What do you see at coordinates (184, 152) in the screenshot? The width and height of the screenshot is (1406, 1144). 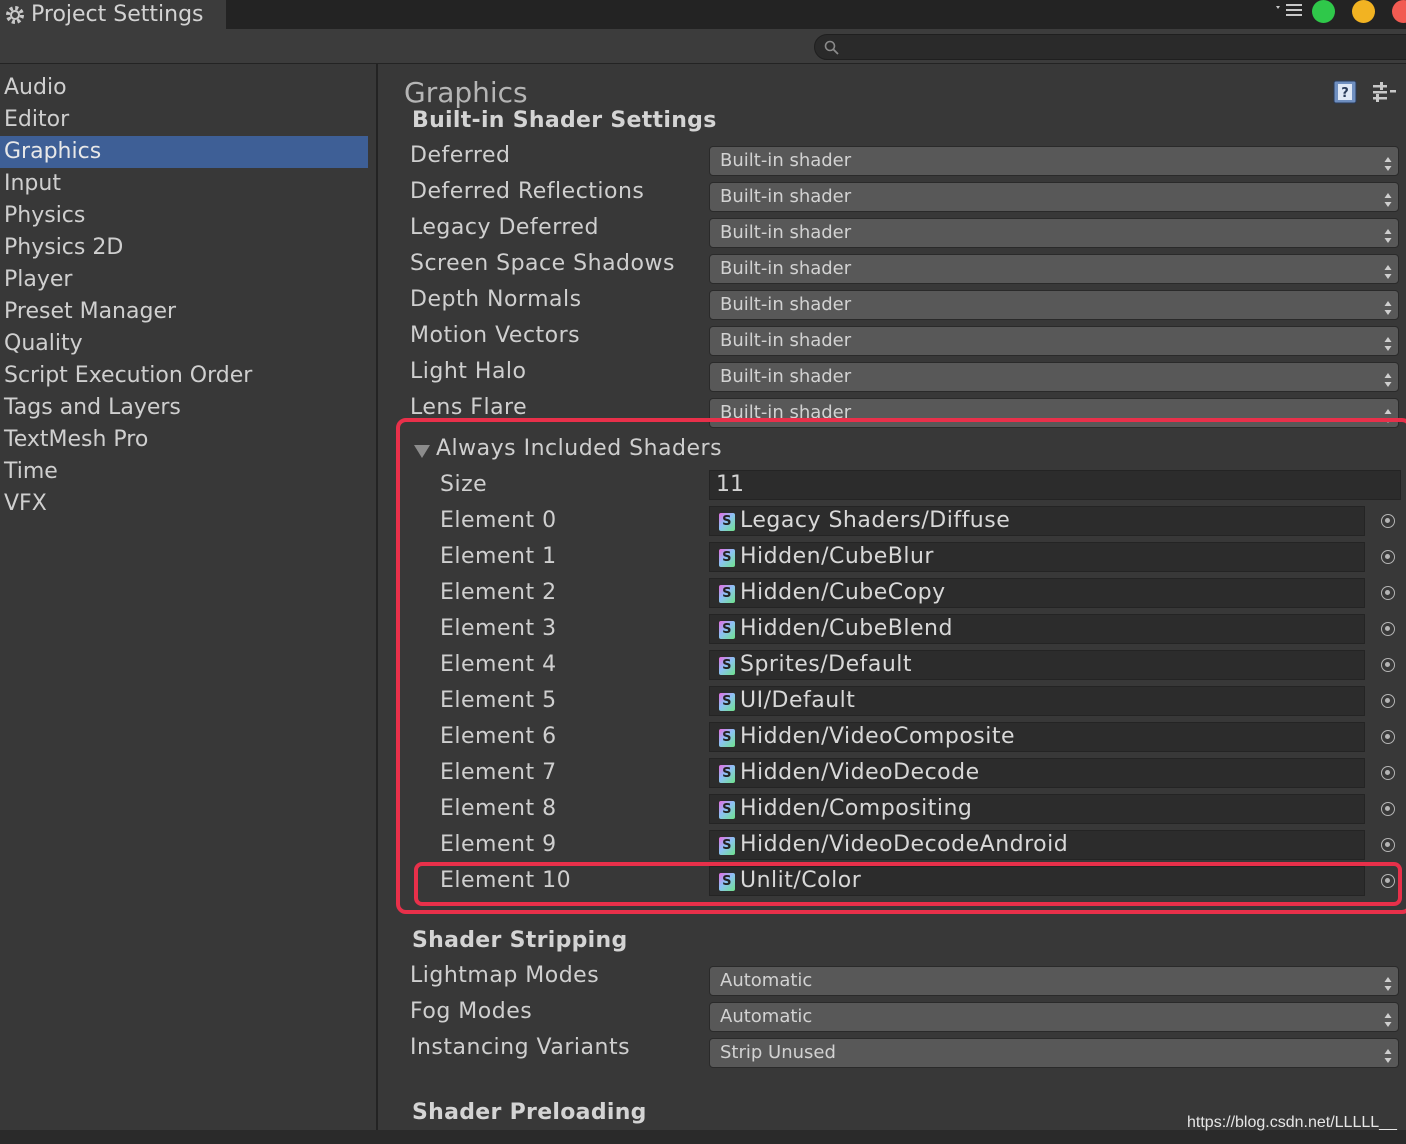 I see `sidebar-item-graphics: Graphics` at bounding box center [184, 152].